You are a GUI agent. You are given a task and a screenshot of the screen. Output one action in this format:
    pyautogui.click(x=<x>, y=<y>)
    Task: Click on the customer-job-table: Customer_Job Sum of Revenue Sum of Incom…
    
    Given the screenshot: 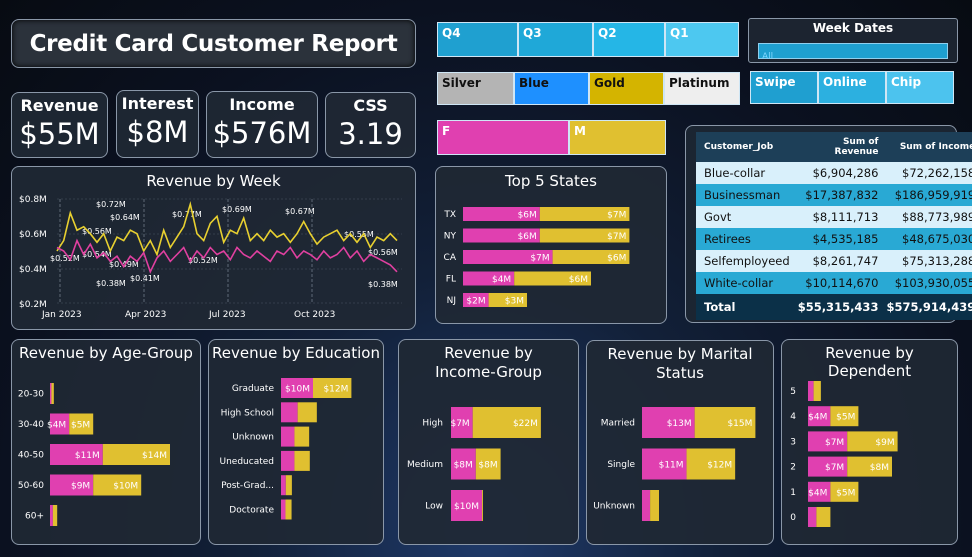 What is the action you would take?
    pyautogui.click(x=834, y=226)
    